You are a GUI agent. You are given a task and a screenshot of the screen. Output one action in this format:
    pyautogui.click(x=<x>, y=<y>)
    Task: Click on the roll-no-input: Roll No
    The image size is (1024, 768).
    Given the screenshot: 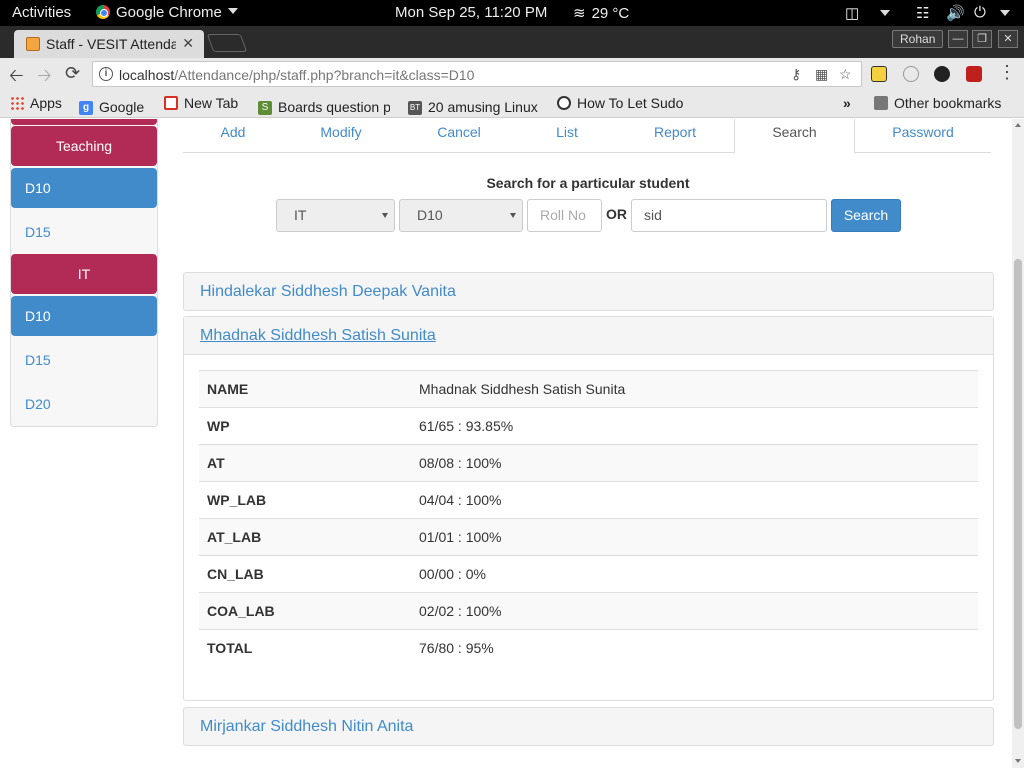 What is the action you would take?
    pyautogui.click(x=564, y=215)
    